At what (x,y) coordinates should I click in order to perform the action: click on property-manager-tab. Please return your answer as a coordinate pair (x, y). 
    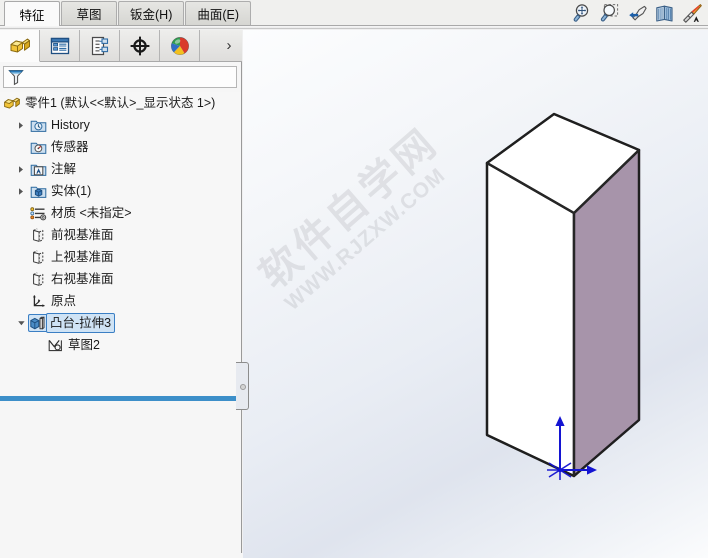
    Looking at the image, I should click on (60, 45).